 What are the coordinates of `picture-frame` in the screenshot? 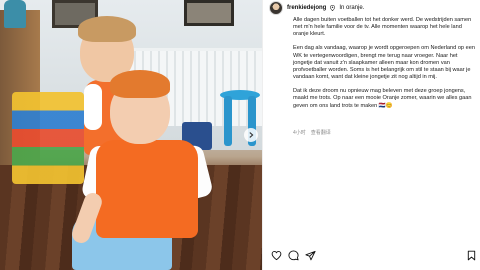 It's located at (209, 13).